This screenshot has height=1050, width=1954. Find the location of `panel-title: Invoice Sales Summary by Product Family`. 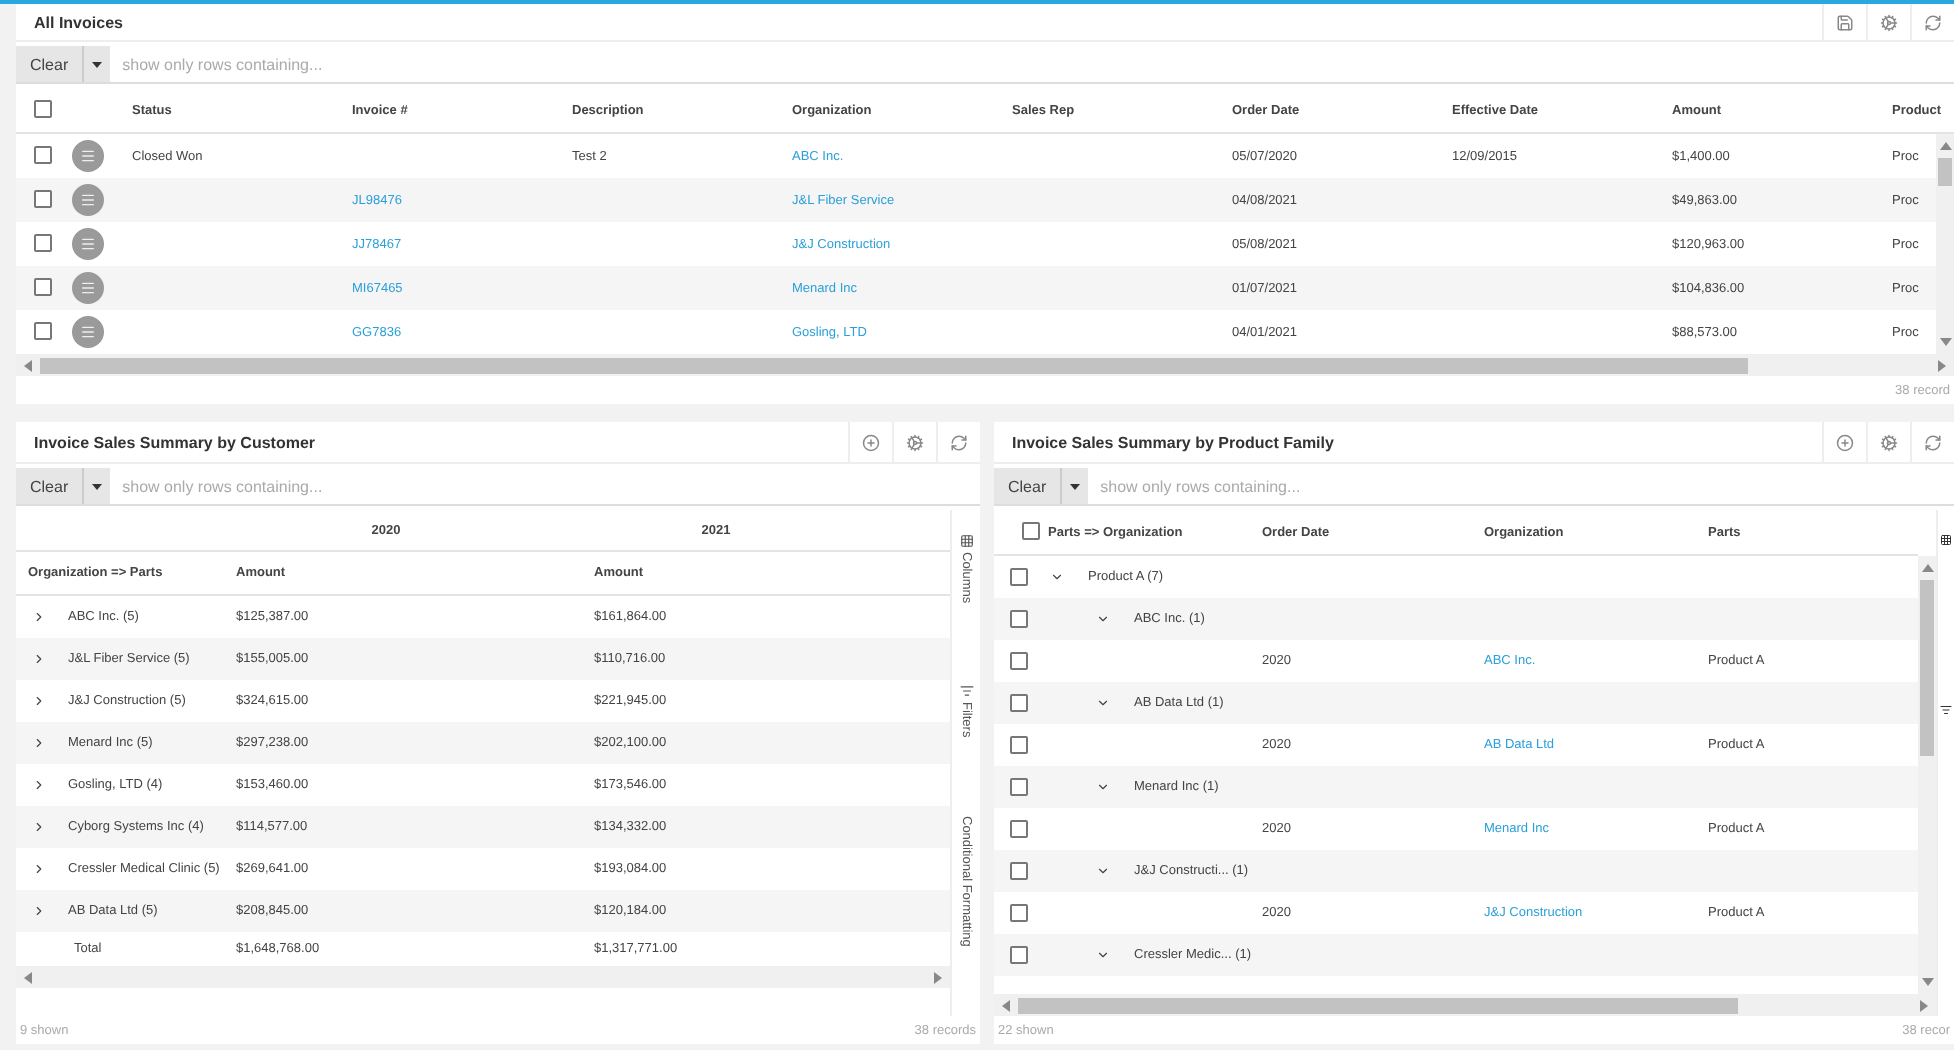

panel-title: Invoice Sales Summary by Product Family is located at coordinates (1173, 442).